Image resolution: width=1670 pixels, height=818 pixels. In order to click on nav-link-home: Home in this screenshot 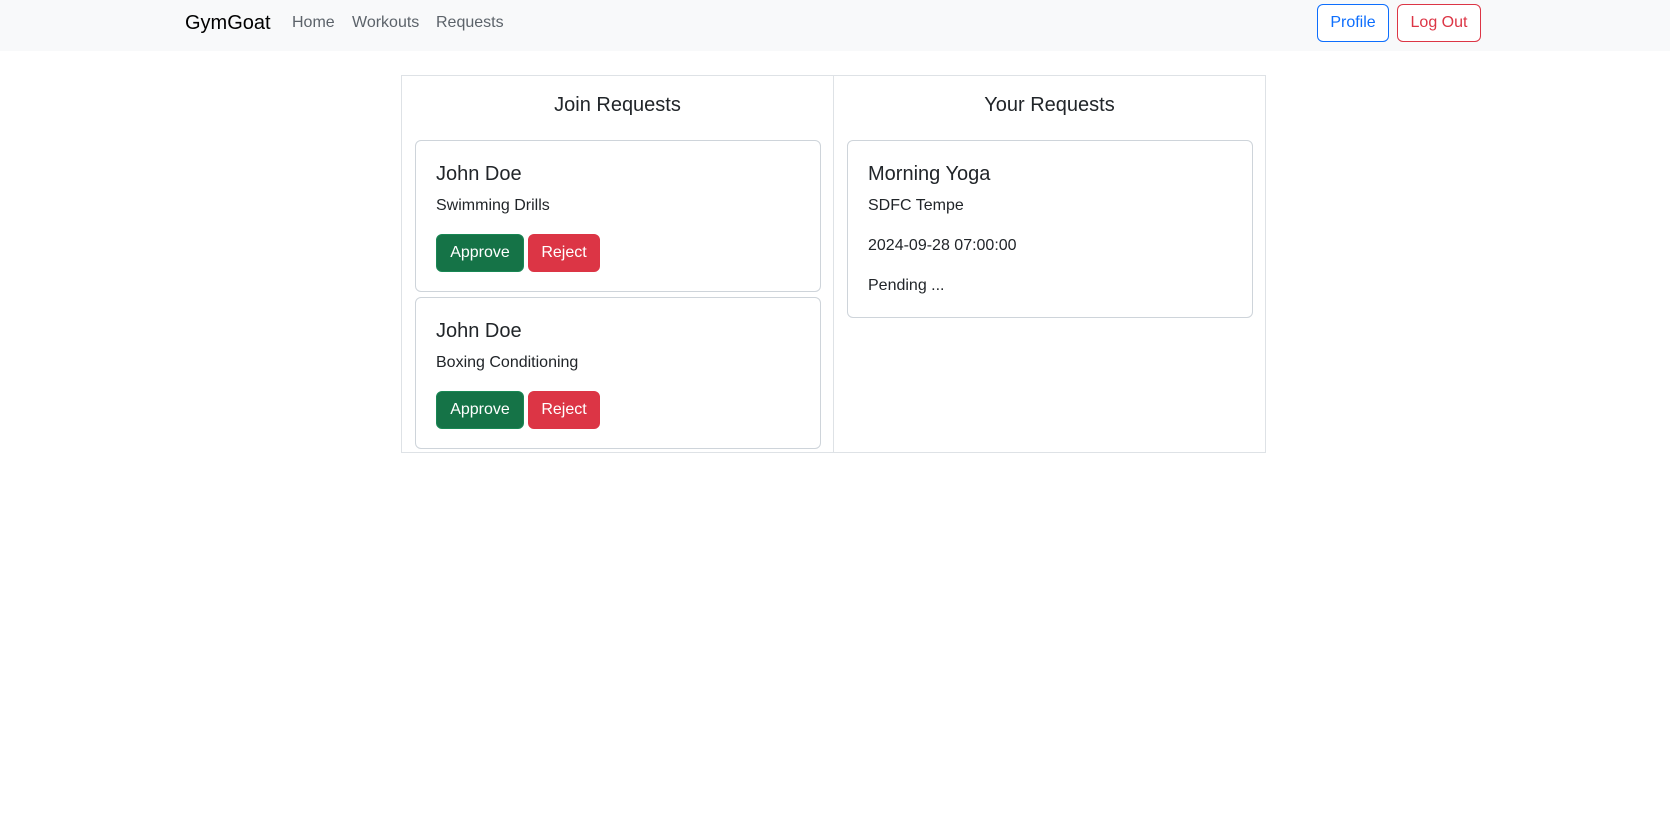, I will do `click(313, 23)`.